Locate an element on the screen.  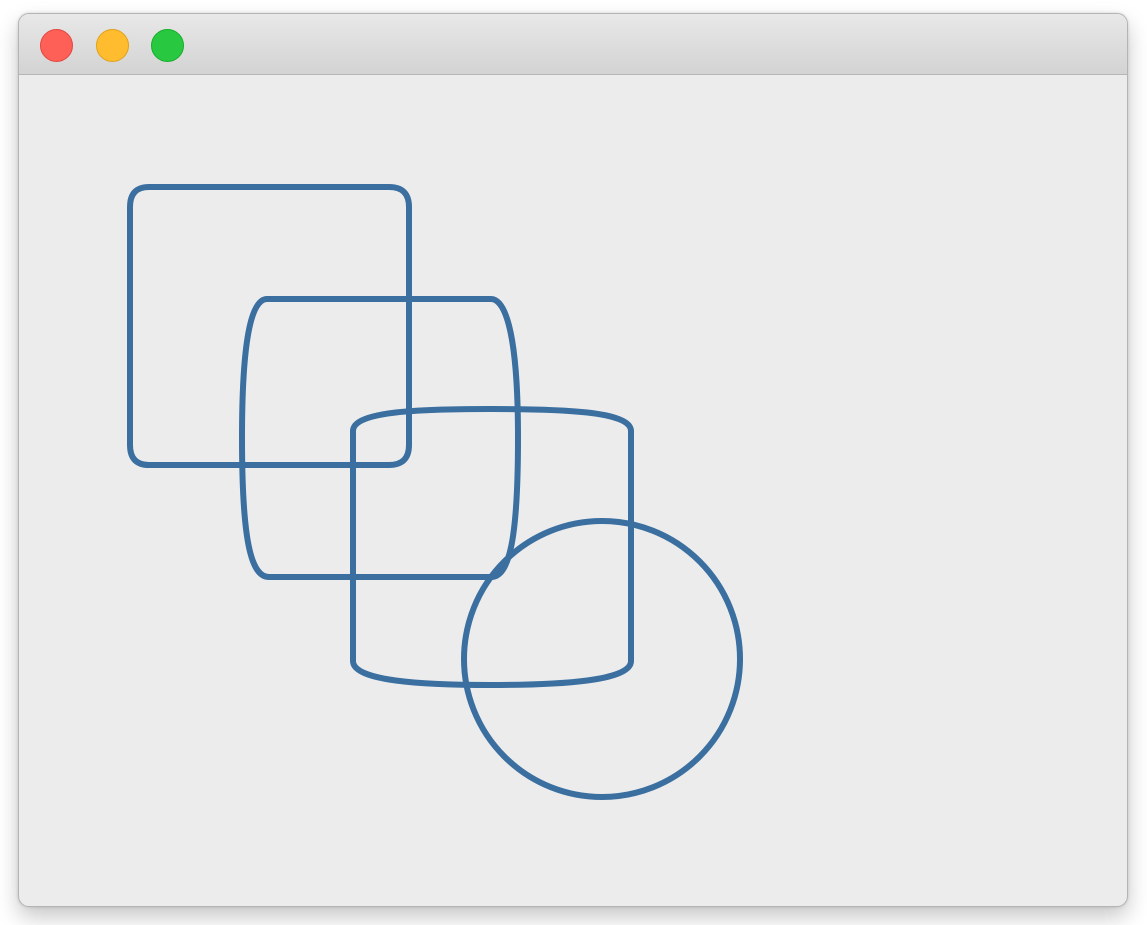
superellipse-shape is located at coordinates (380, 438).